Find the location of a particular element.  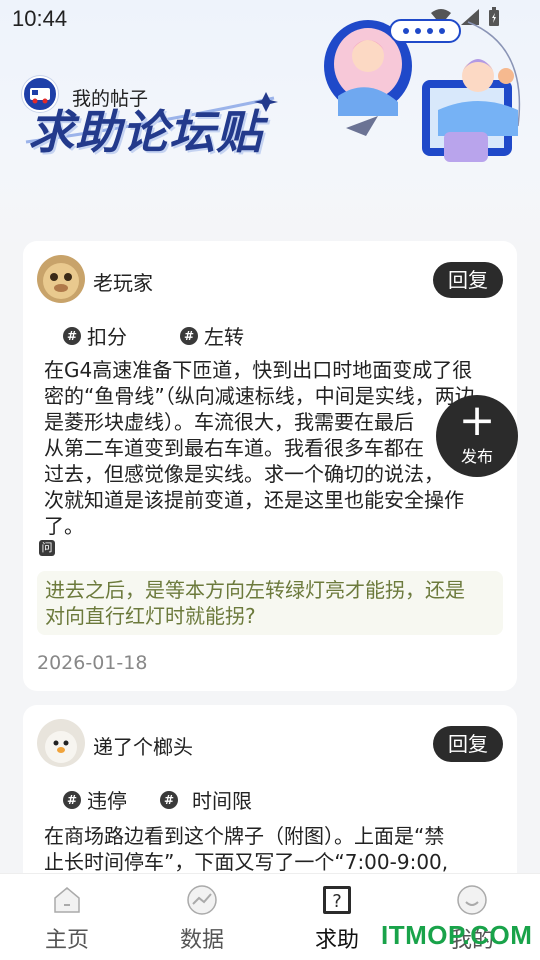

question-line: 对向直行红灯时就能拐? is located at coordinates (150, 616).